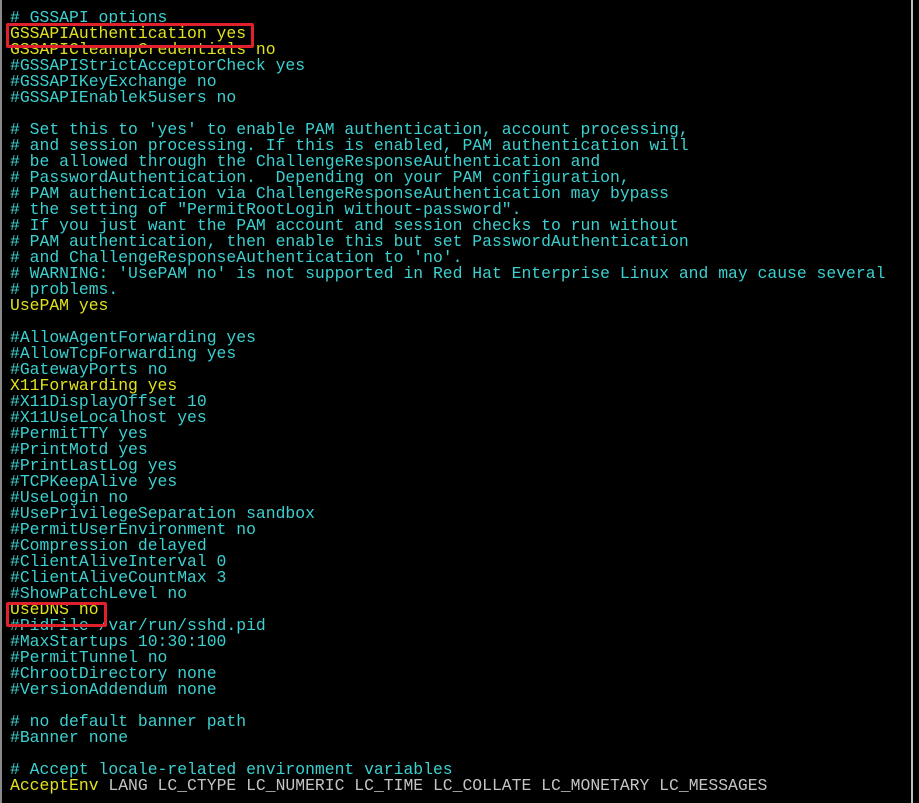  What do you see at coordinates (69, 737) in the screenshot?
I see `comment-line: #Banner none` at bounding box center [69, 737].